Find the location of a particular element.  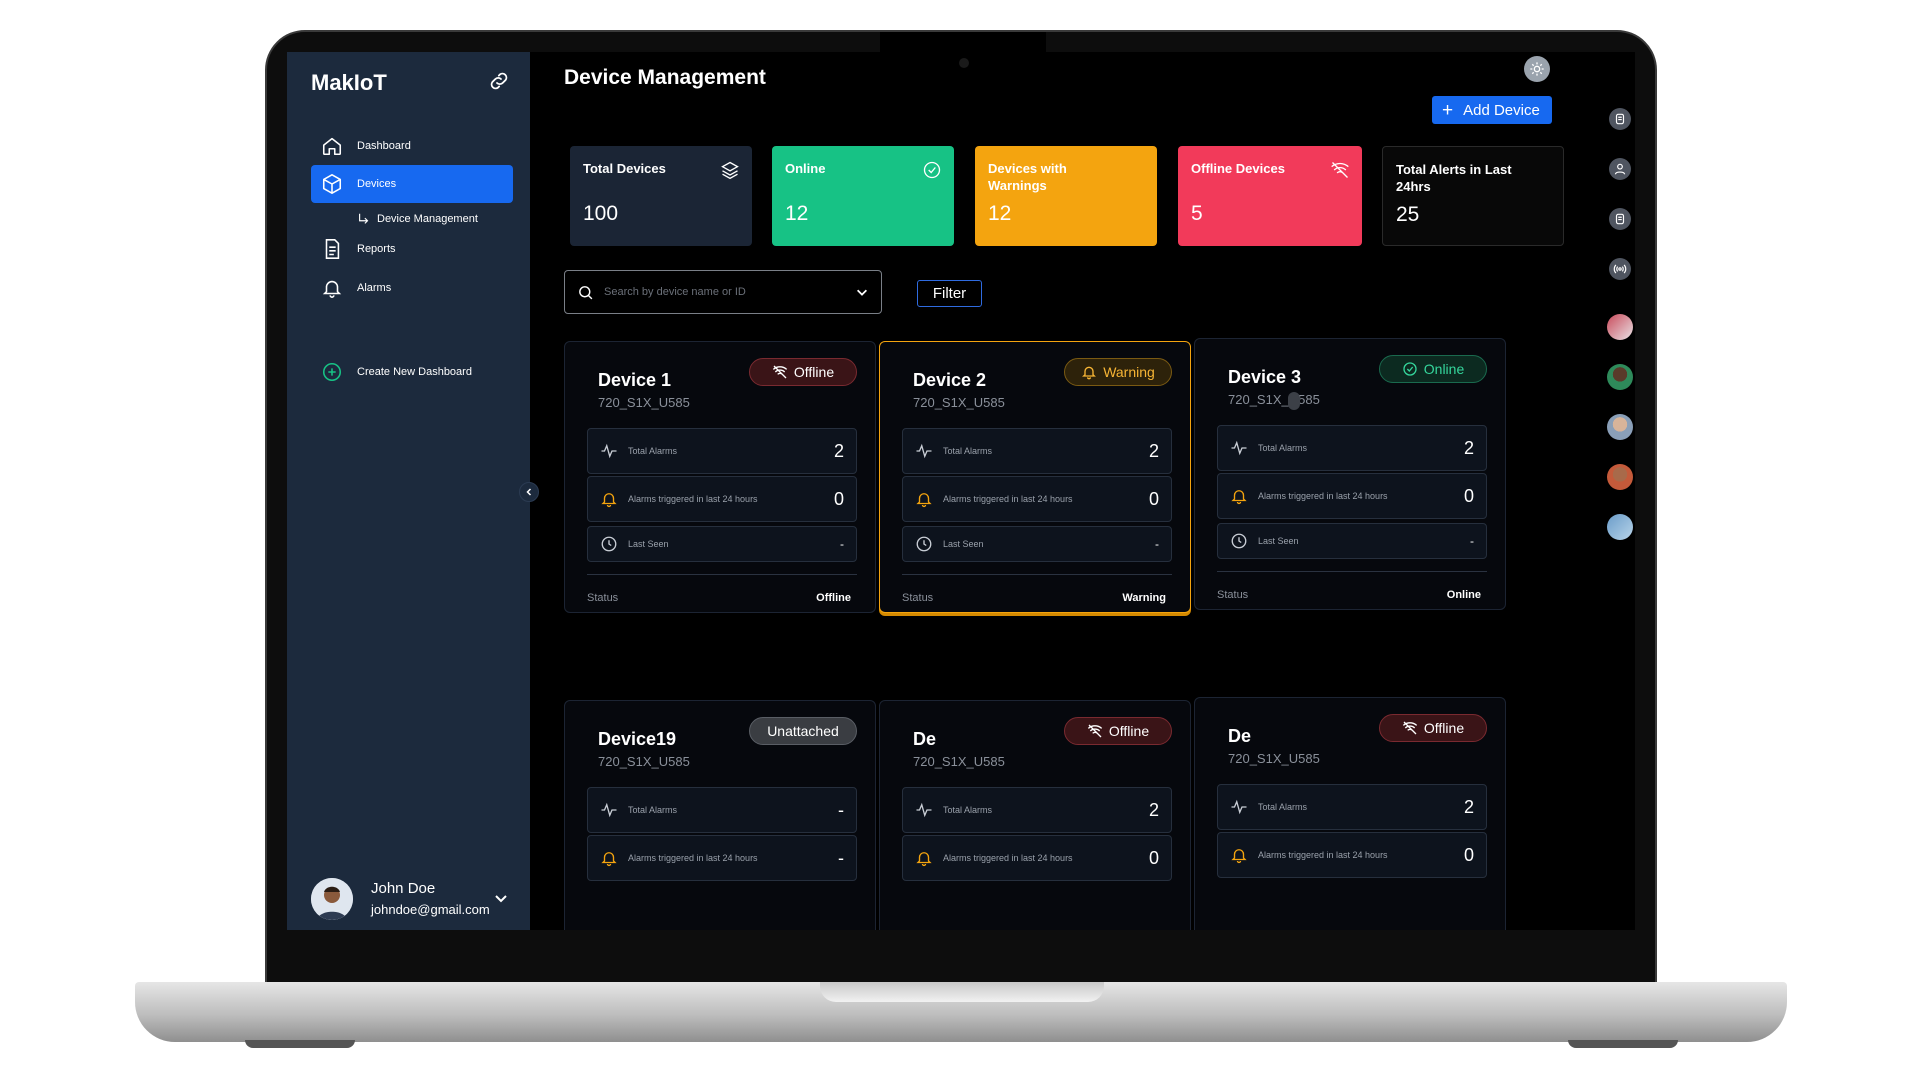

sidebar-item-devices: Devices is located at coordinates (412, 184).